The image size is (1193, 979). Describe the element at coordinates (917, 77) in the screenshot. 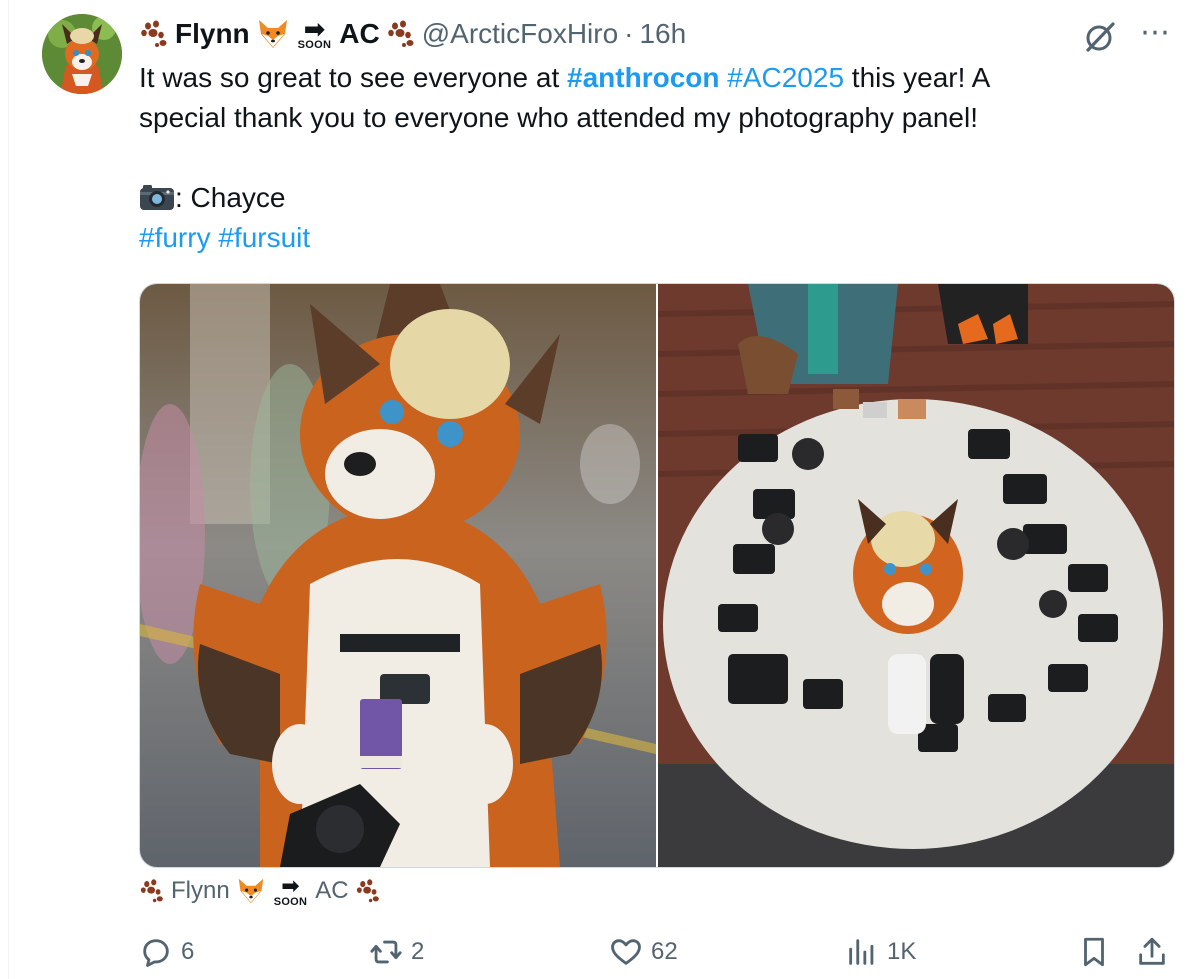

I see `tweet-text-line1-post: this year! A` at that location.